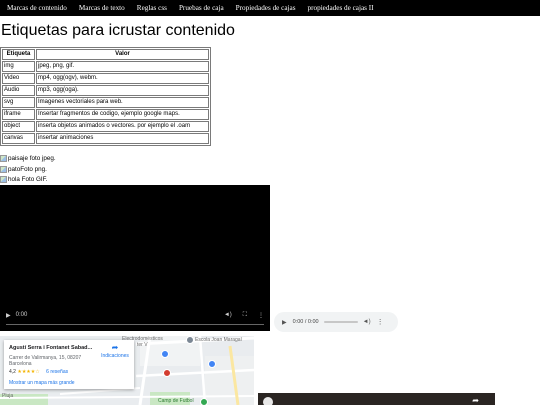 This screenshot has width=540, height=405. Describe the element at coordinates (122, 90) in the screenshot. I see `table-cell-value: mp3, ogg(oga).` at that location.